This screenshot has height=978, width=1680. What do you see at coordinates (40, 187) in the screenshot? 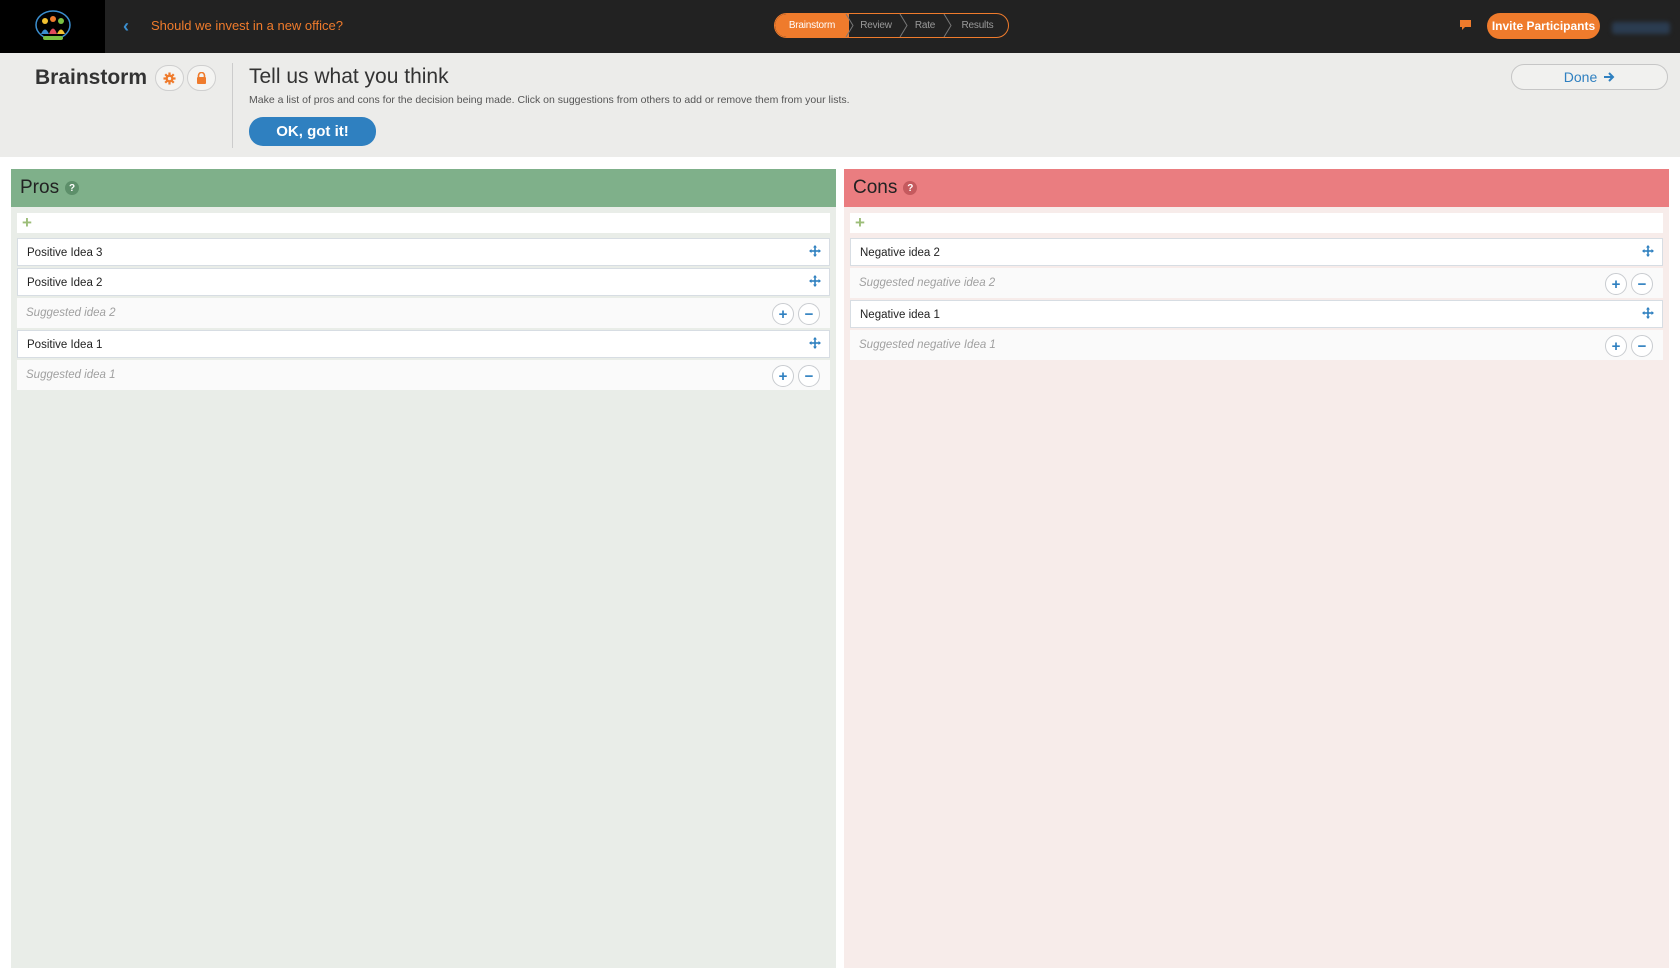
I see `pros-title: Pros` at bounding box center [40, 187].